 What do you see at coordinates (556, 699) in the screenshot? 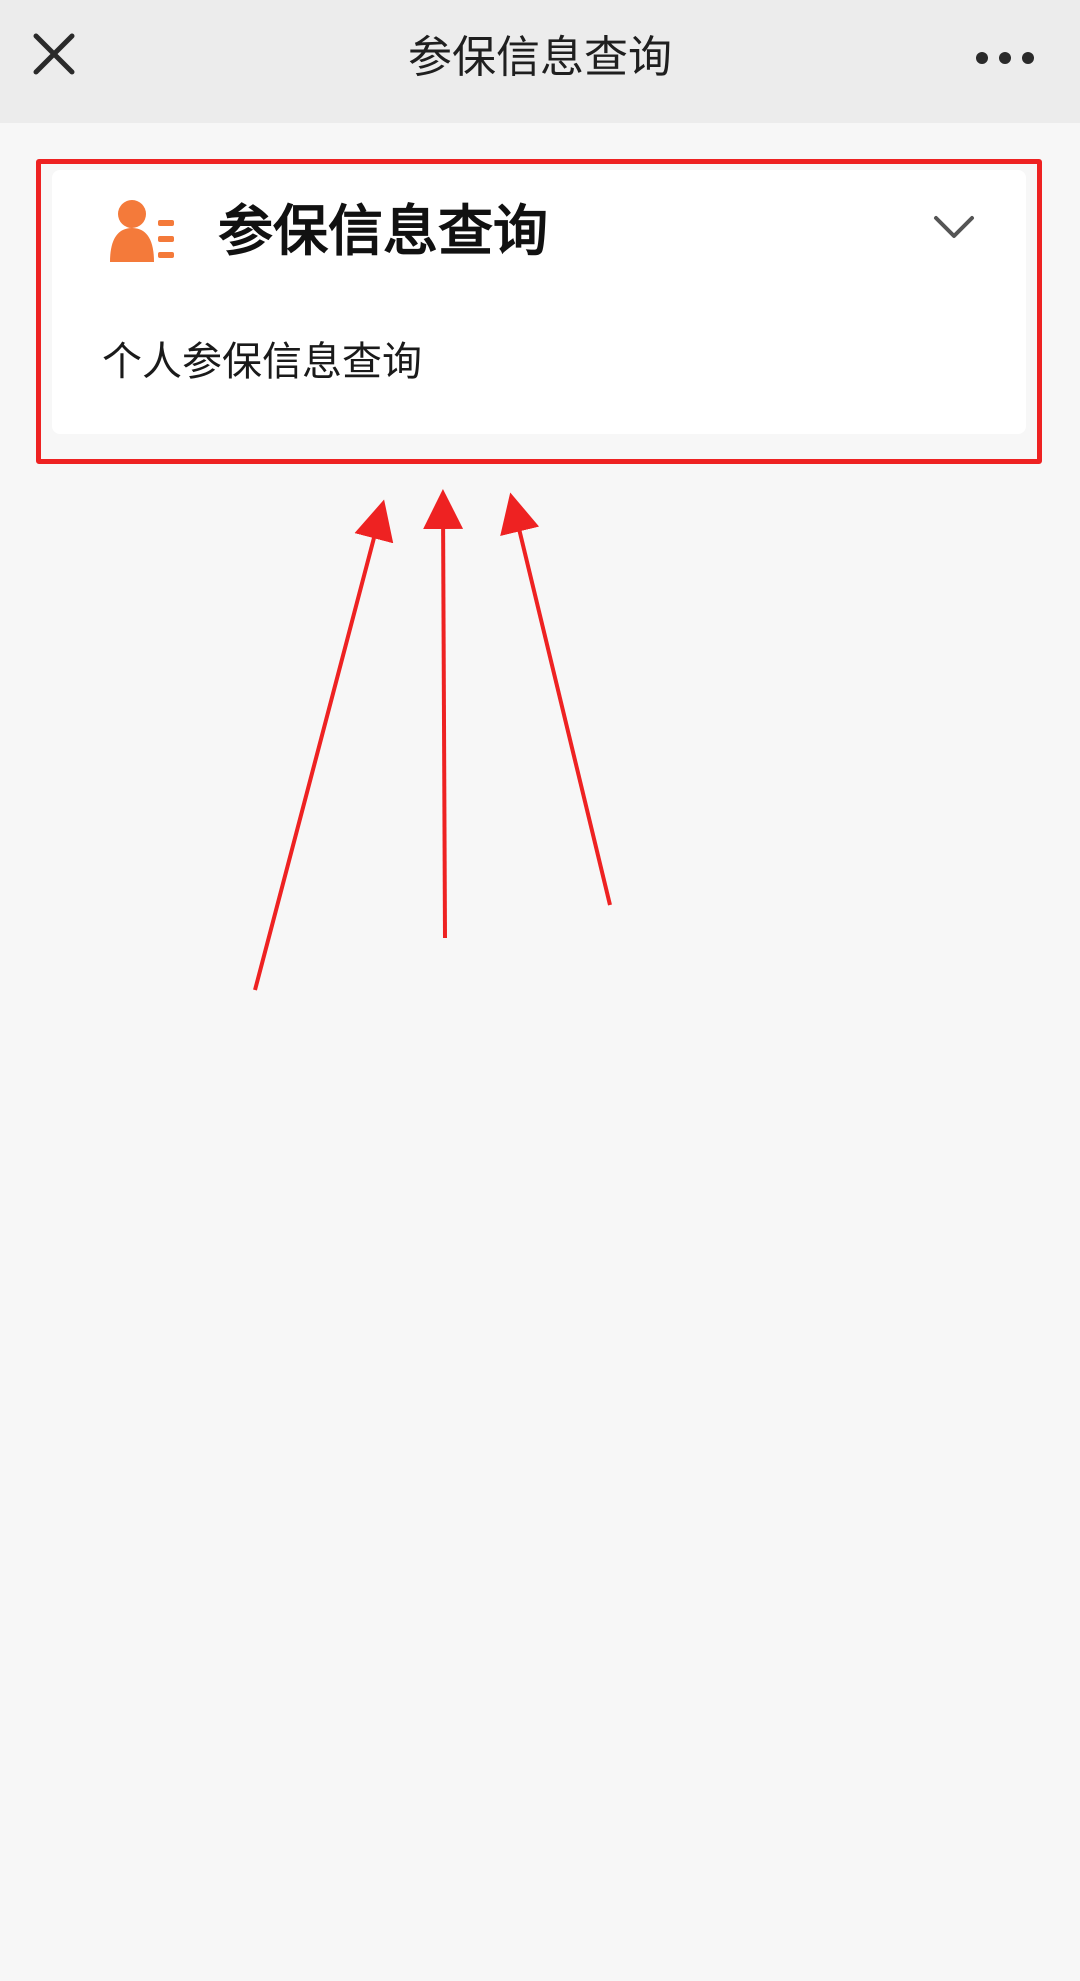
I see `arrow-right` at bounding box center [556, 699].